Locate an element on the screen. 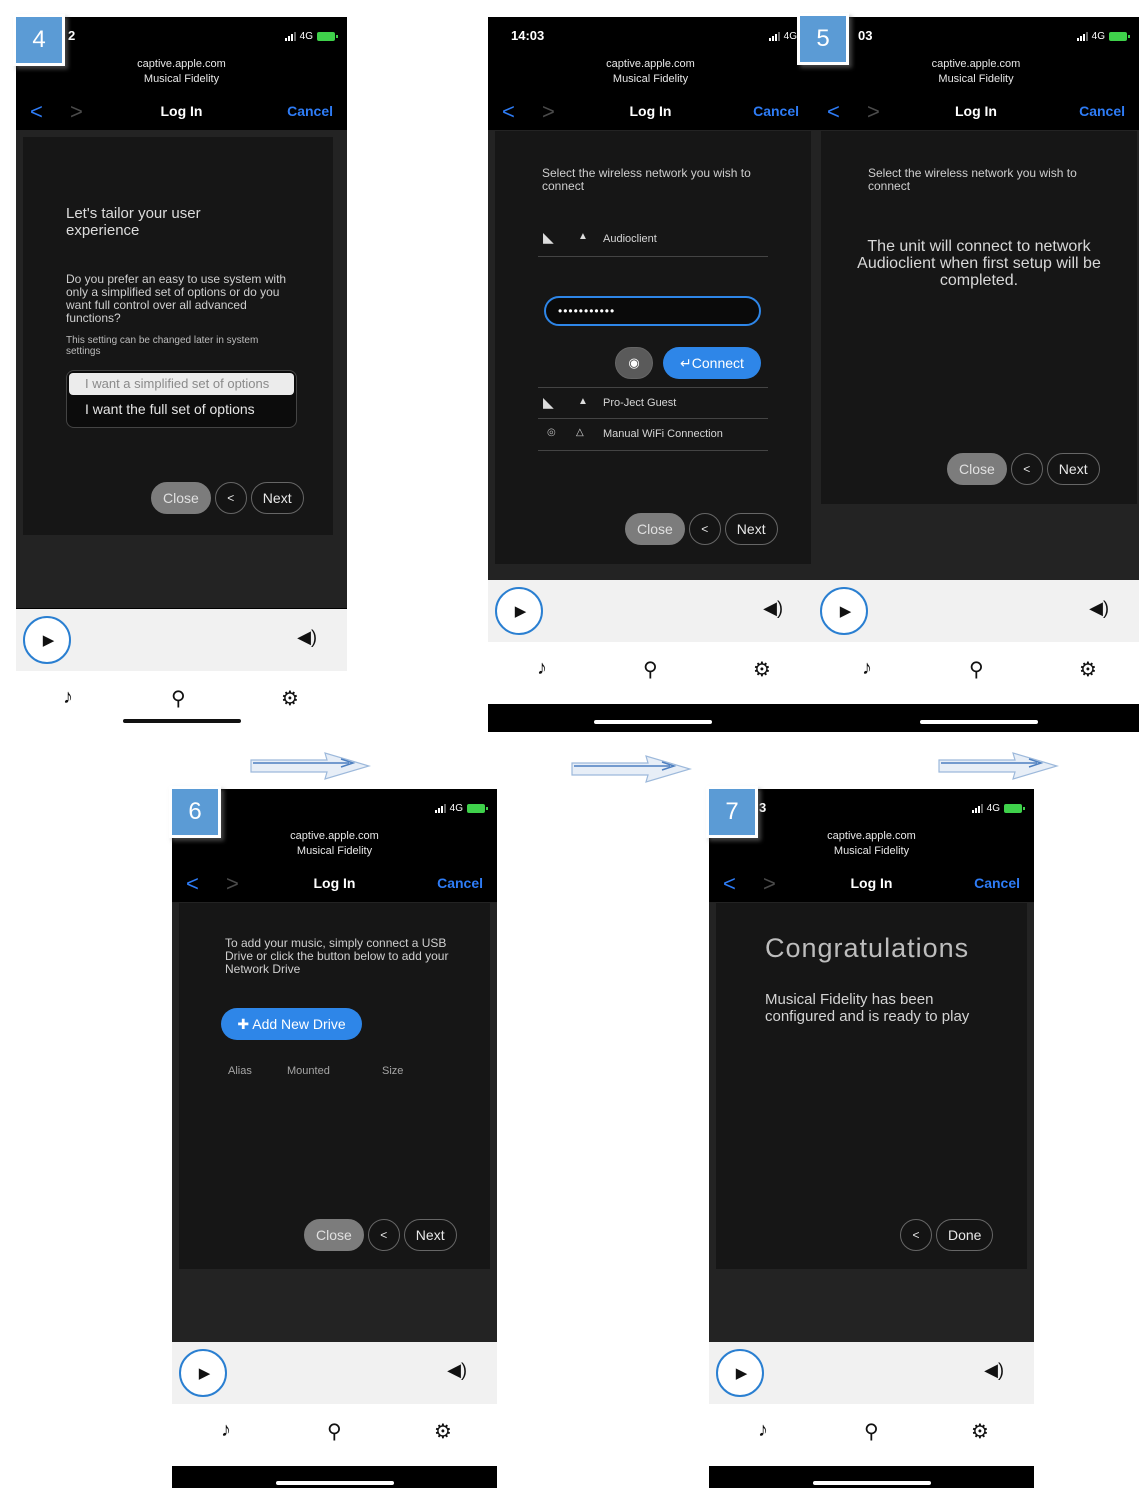 The height and width of the screenshot is (1488, 1139). step-badge-6: 6 is located at coordinates (195, 812).